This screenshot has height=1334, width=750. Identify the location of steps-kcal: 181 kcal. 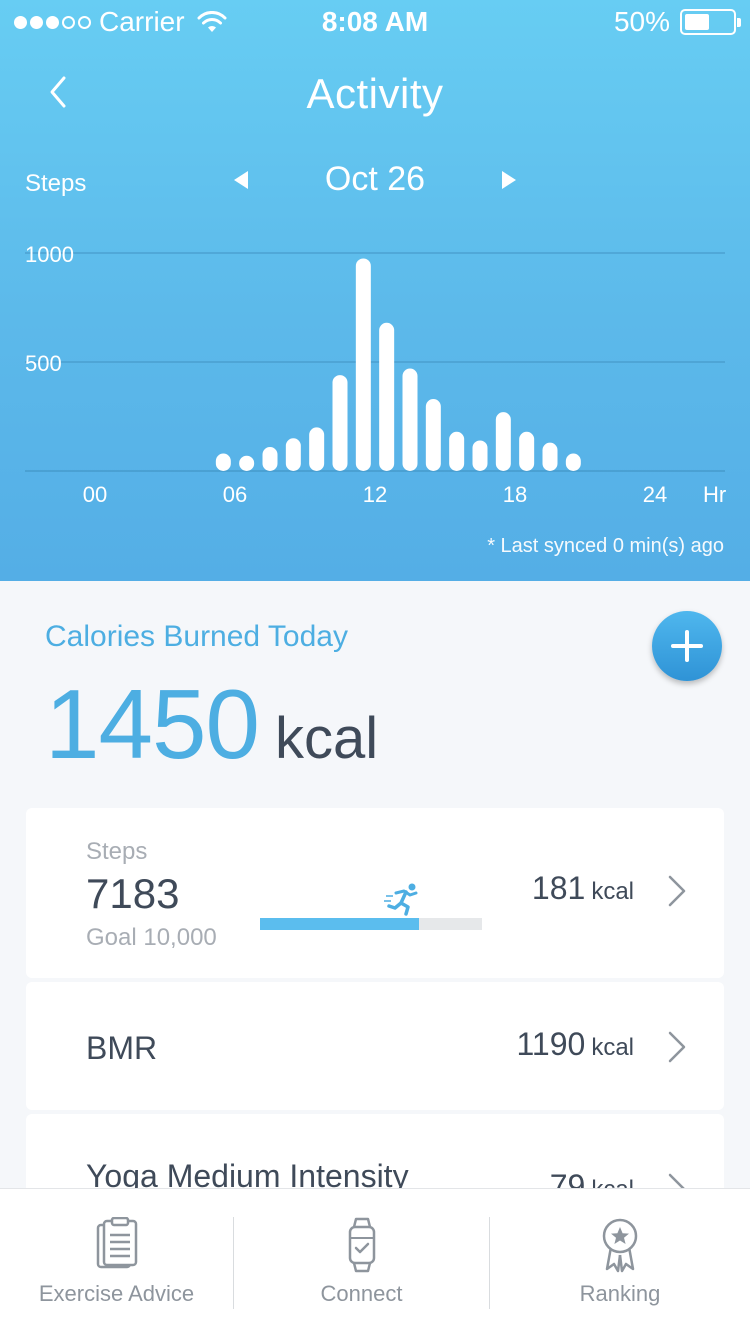
(583, 888).